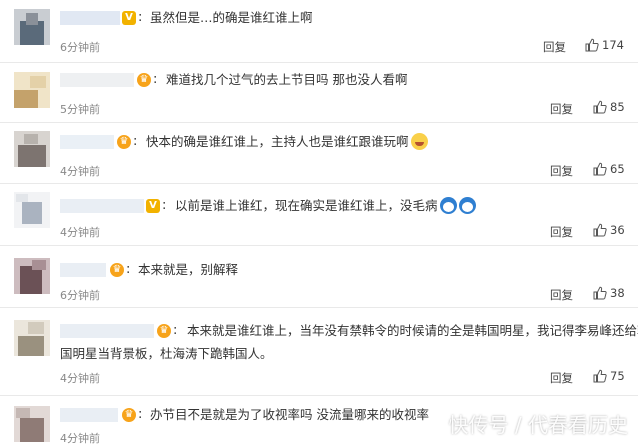  Describe the element at coordinates (613, 45) in the screenshot. I see `like-count: 174` at that location.